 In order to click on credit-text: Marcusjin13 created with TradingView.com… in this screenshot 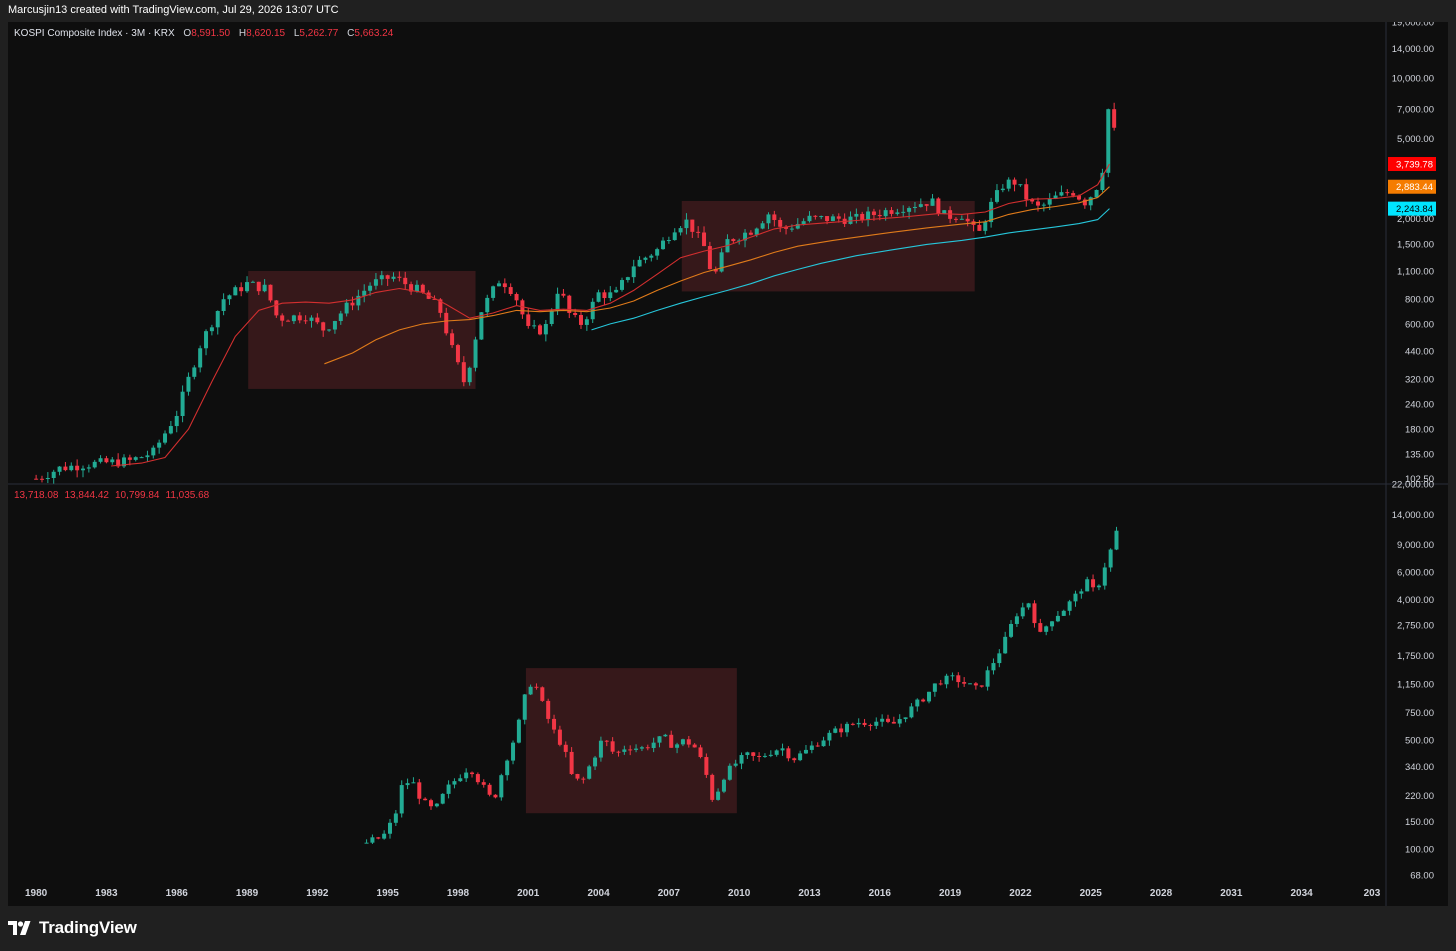, I will do `click(173, 10)`.